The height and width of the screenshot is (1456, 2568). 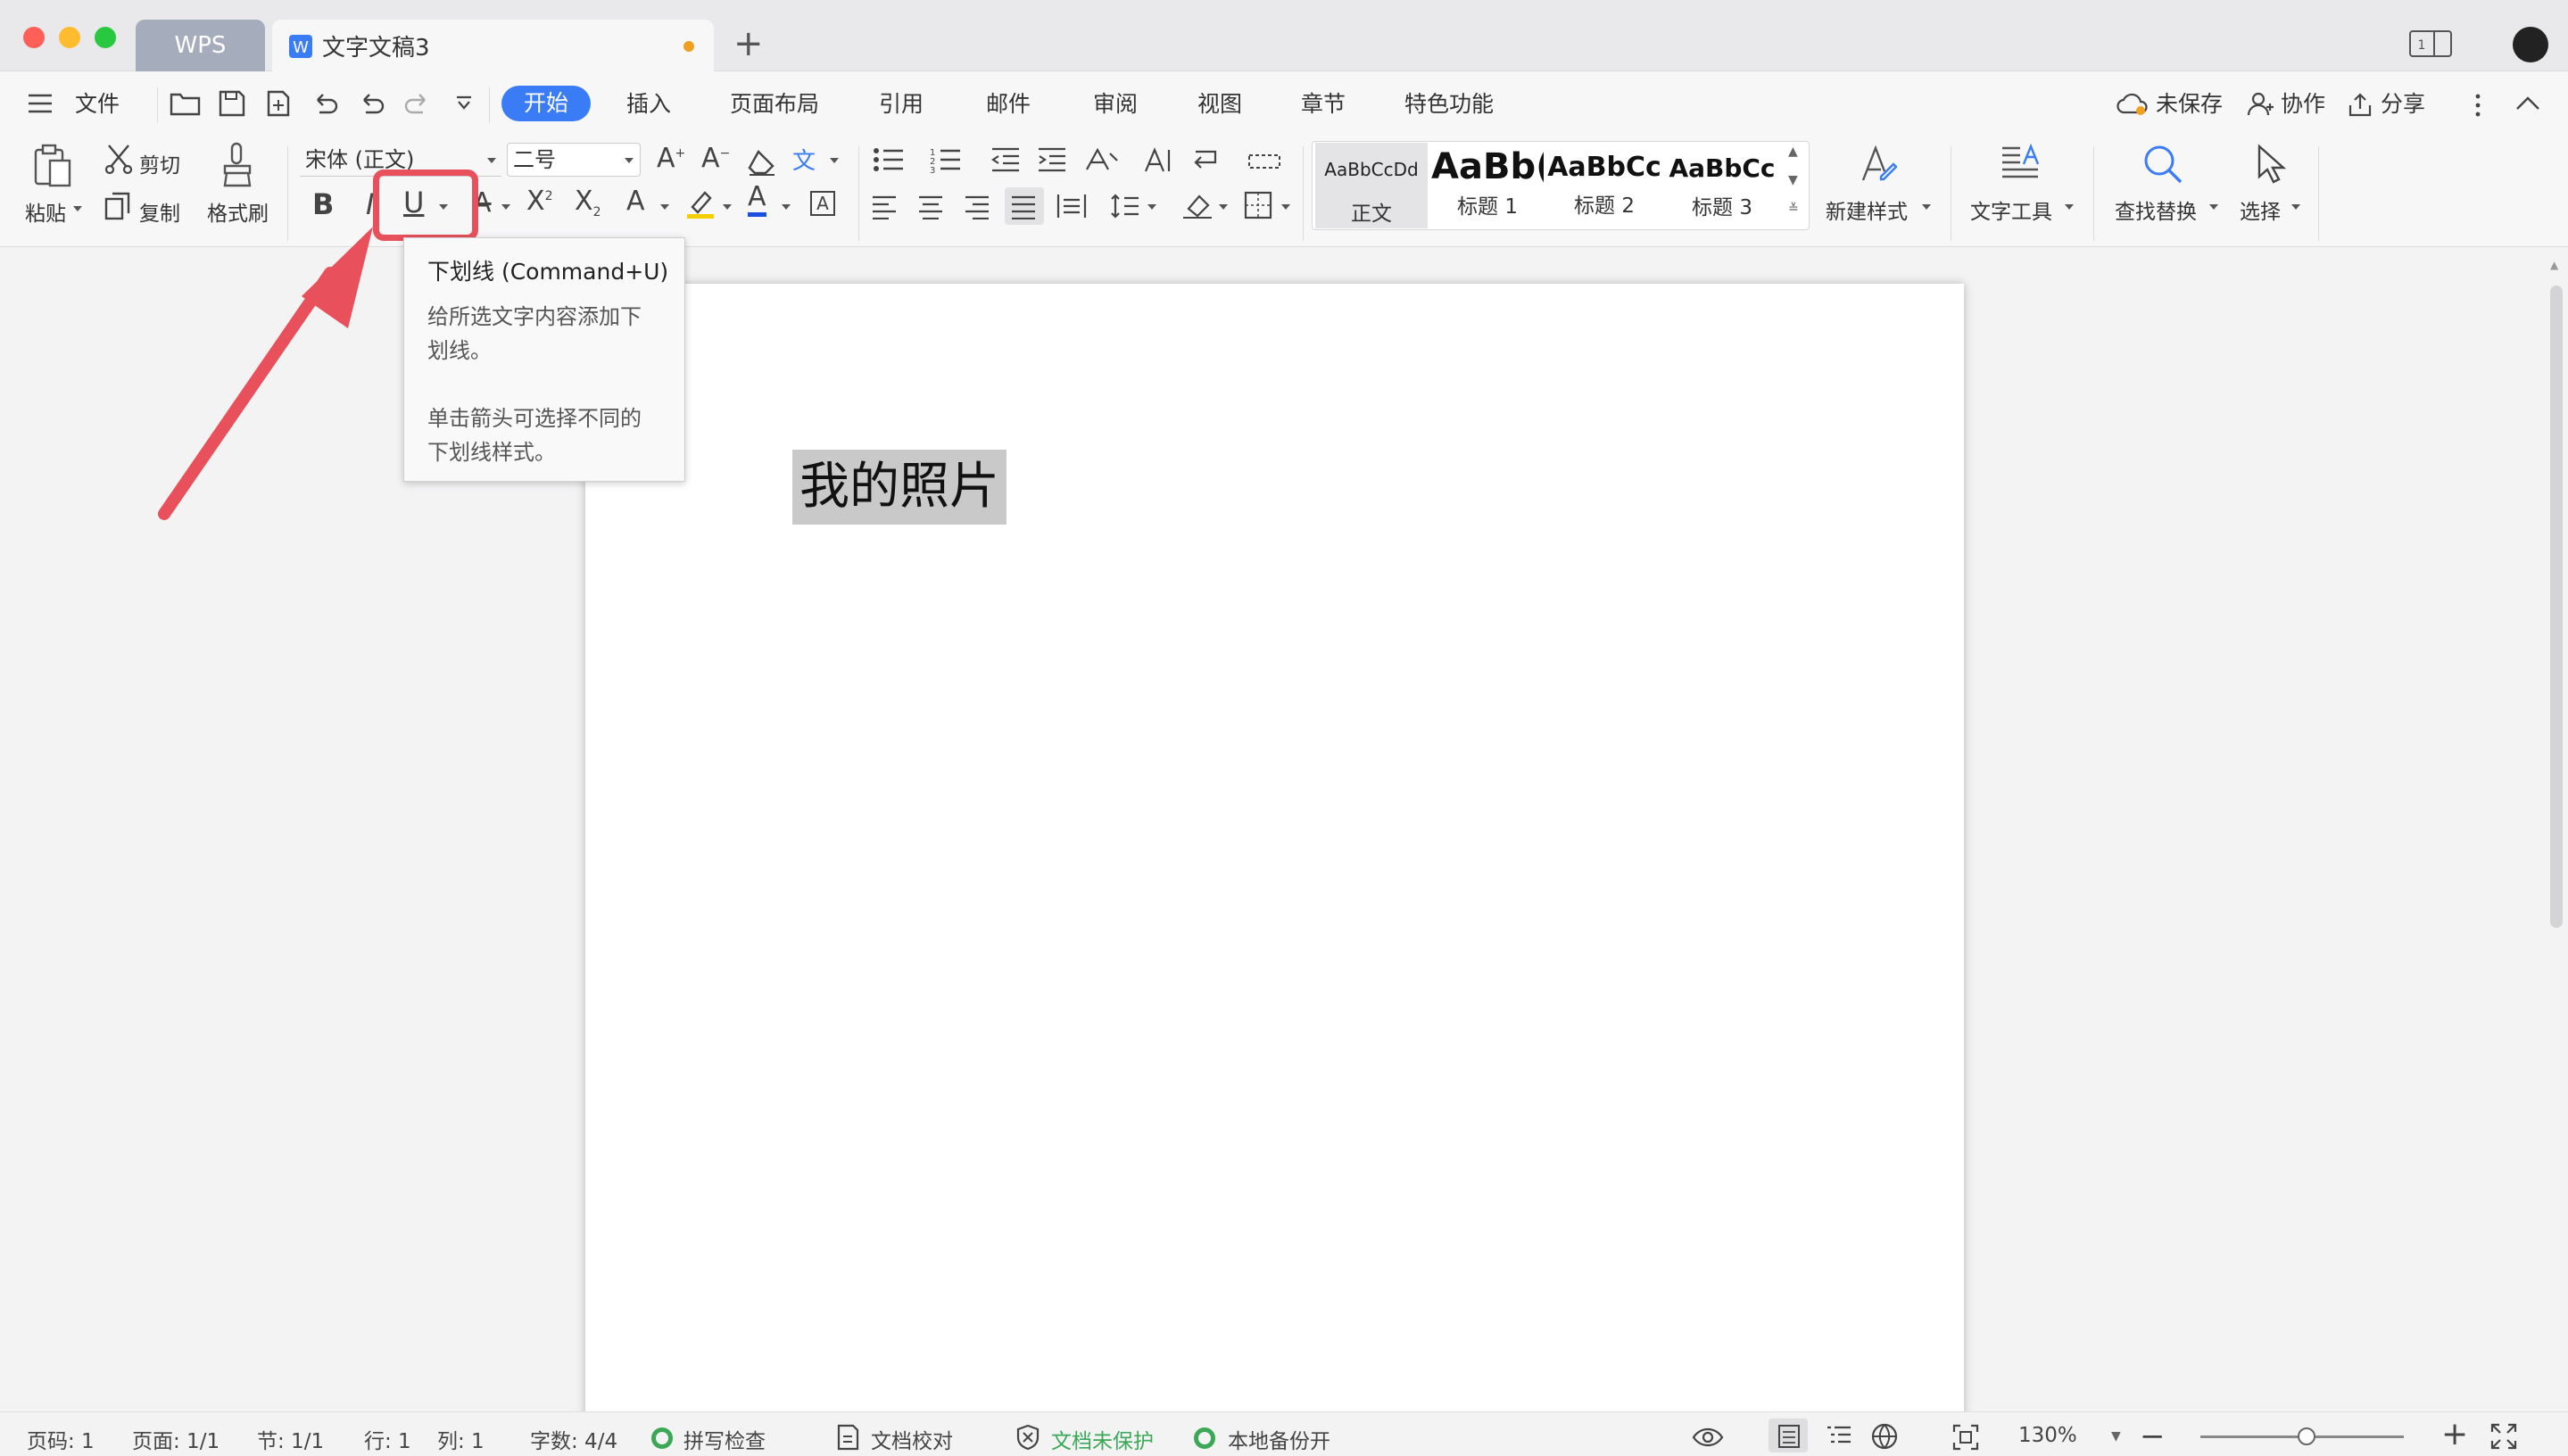 I want to click on save-icon, so click(x=232, y=103).